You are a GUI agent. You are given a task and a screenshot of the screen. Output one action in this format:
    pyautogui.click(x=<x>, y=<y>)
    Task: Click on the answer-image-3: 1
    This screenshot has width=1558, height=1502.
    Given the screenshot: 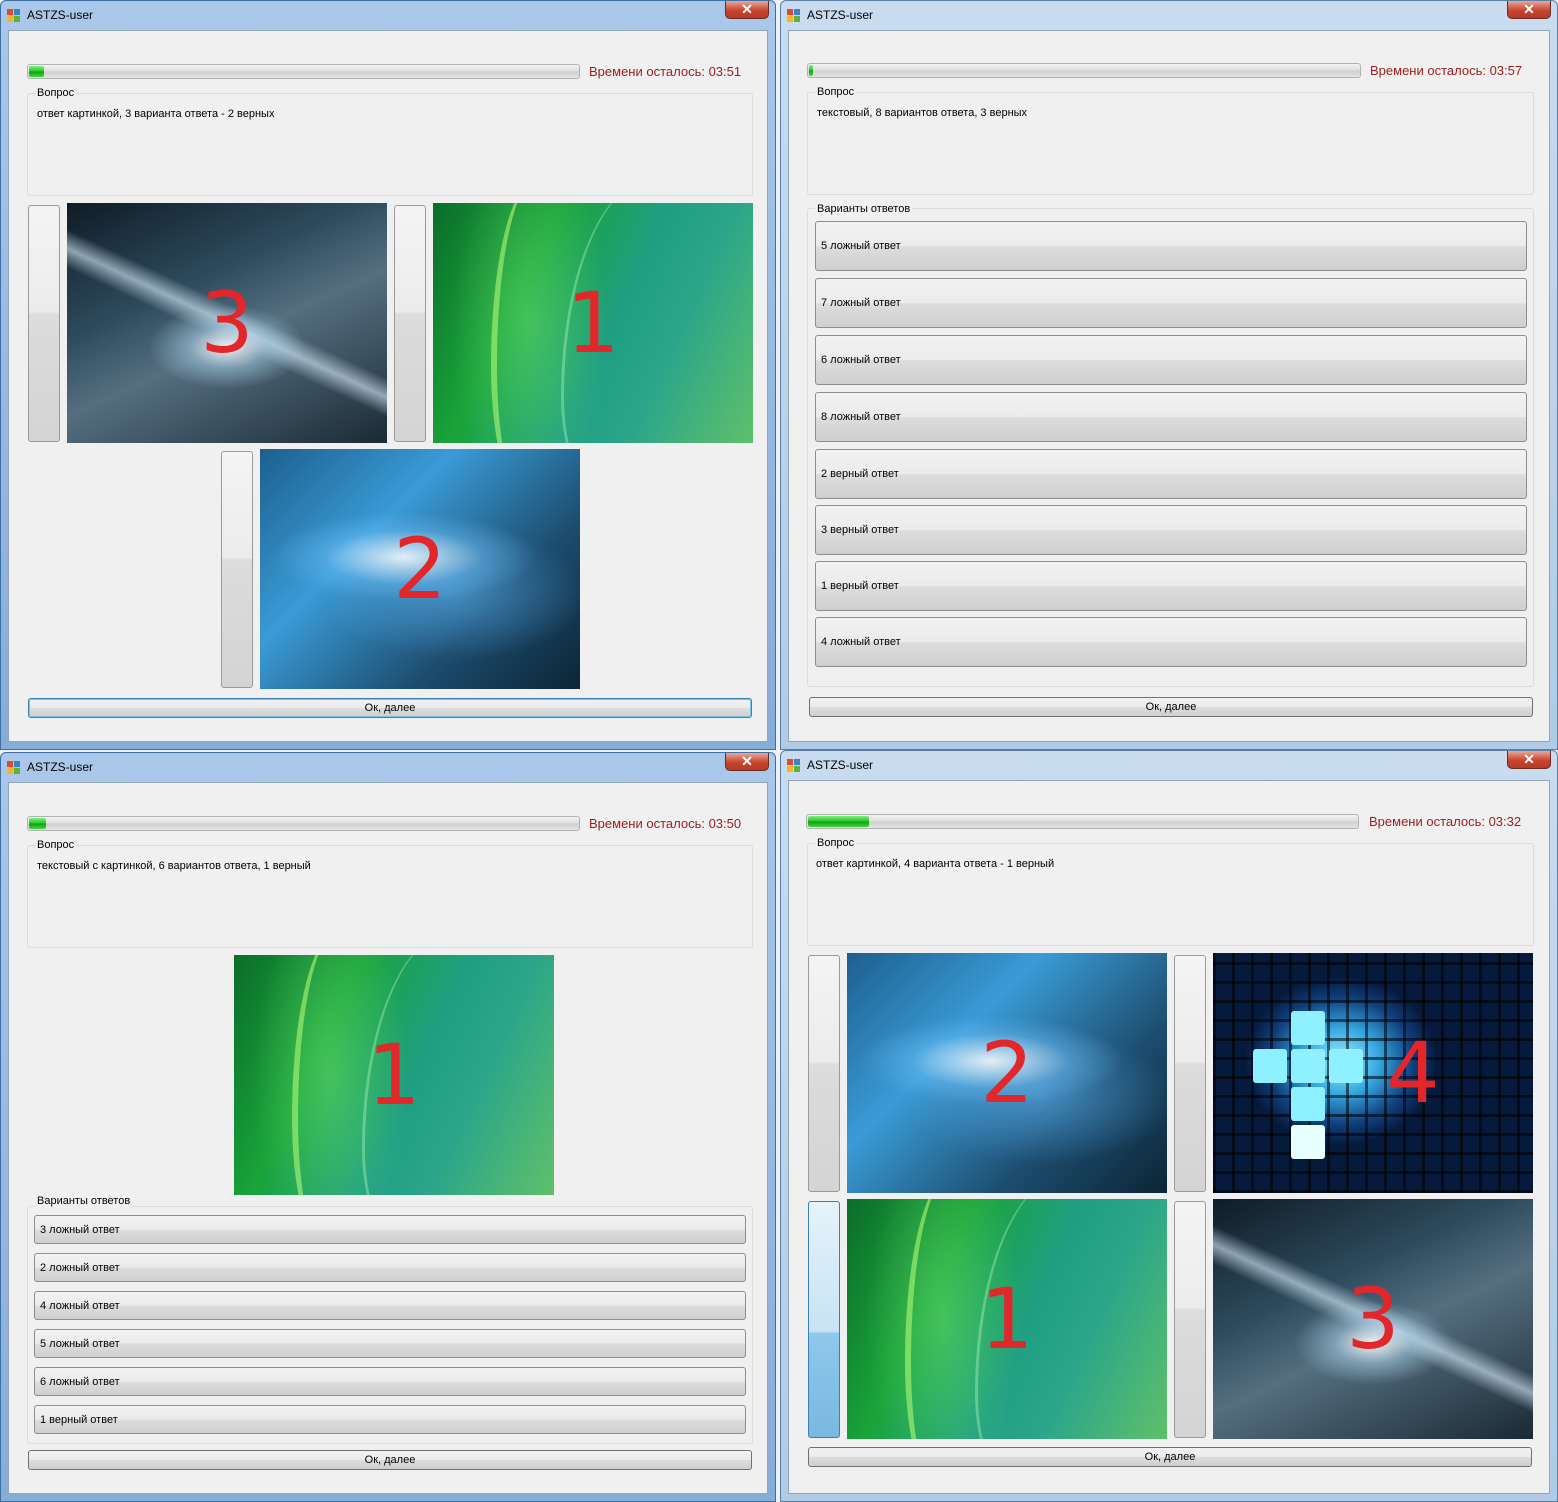 What is the action you would take?
    pyautogui.click(x=1007, y=1319)
    